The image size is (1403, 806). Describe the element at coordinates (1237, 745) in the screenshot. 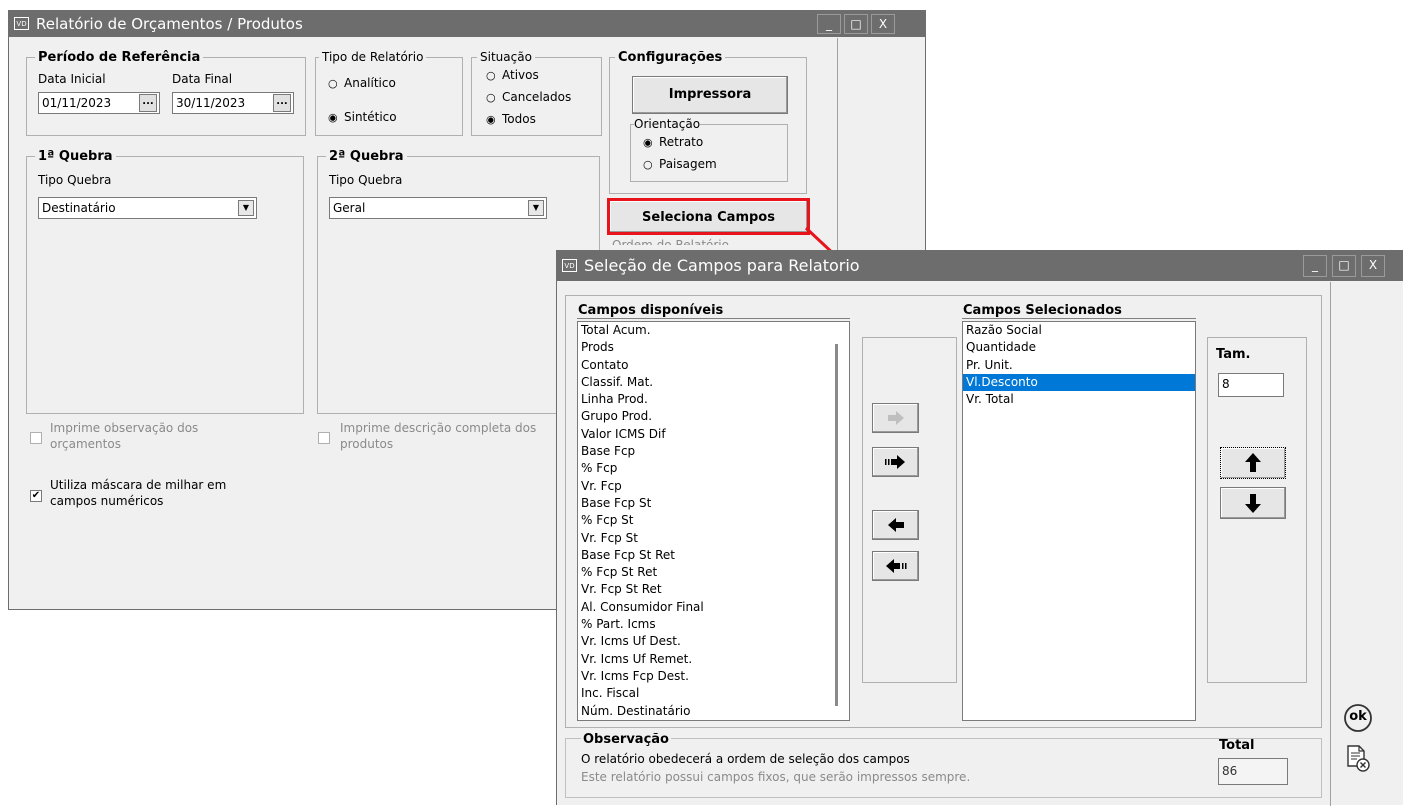

I see `total-label: Total` at that location.